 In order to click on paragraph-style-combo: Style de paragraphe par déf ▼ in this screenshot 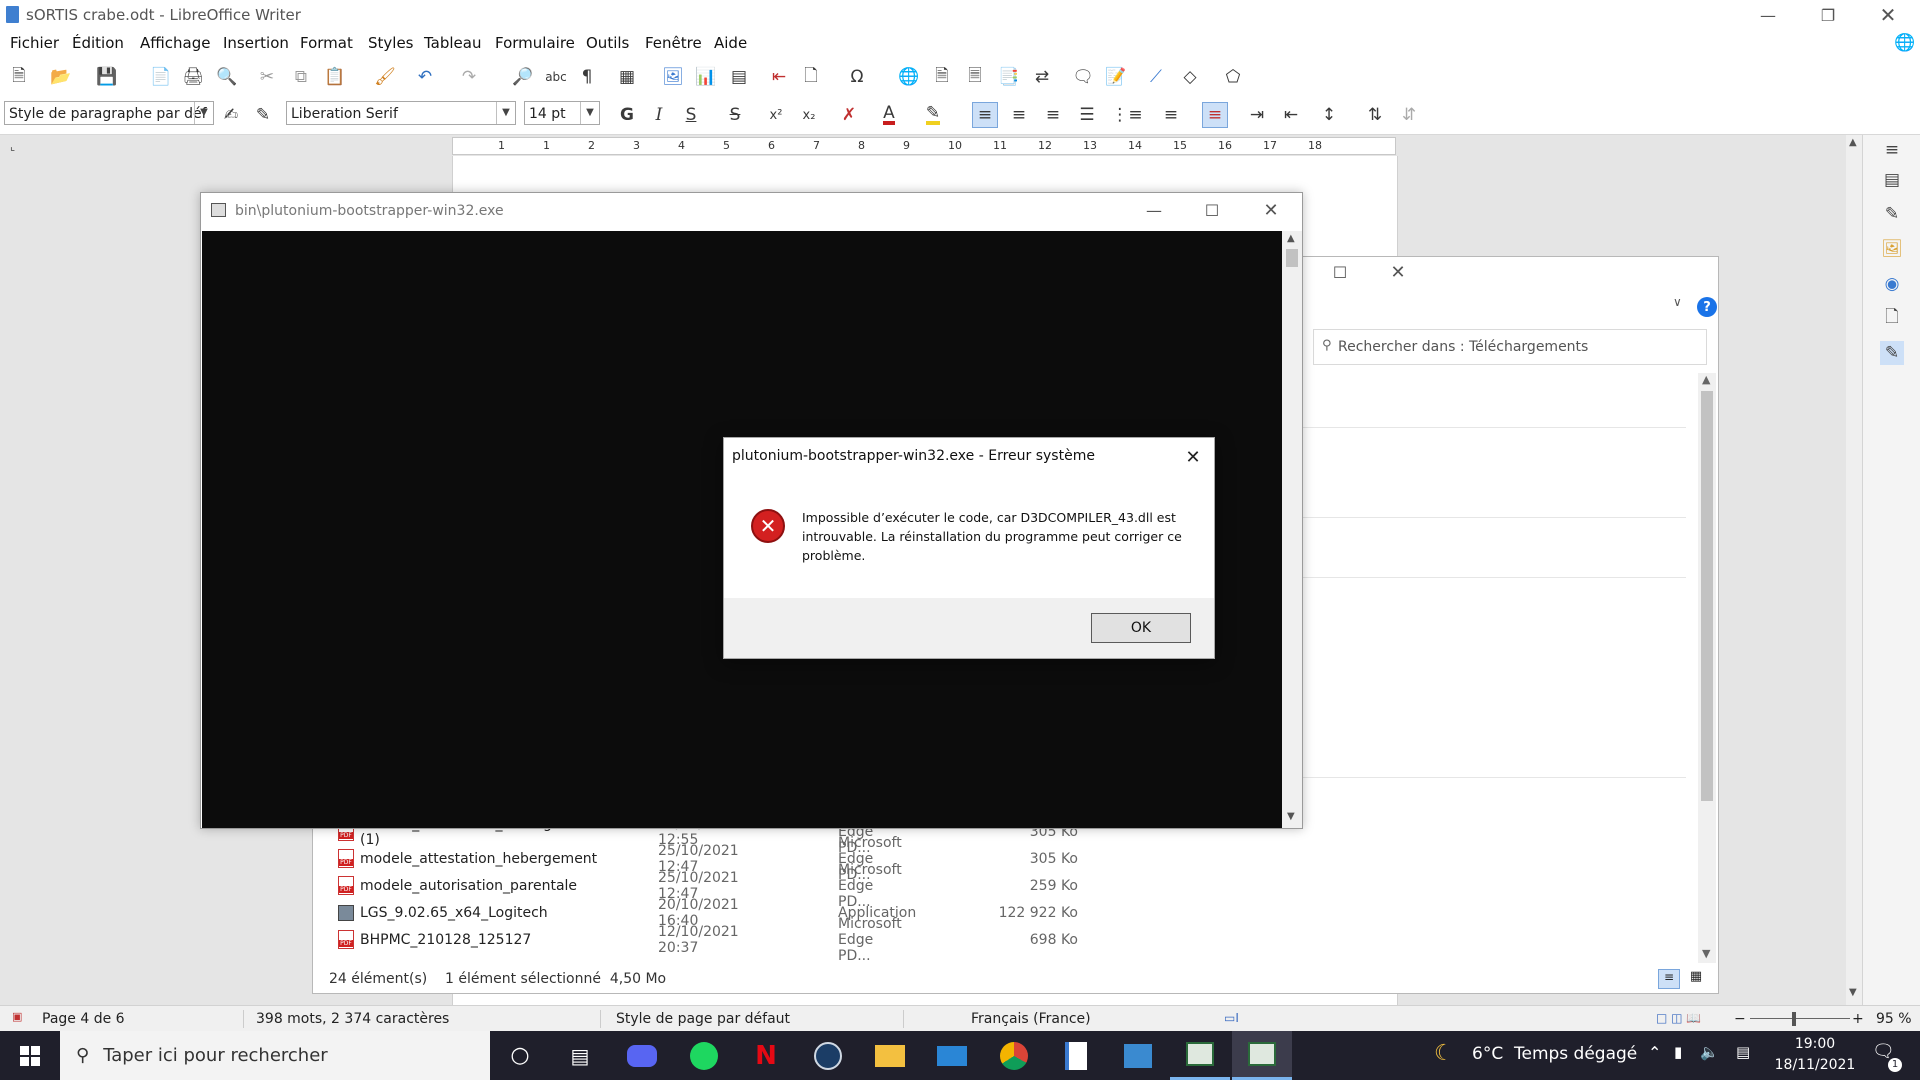, I will do `click(109, 113)`.